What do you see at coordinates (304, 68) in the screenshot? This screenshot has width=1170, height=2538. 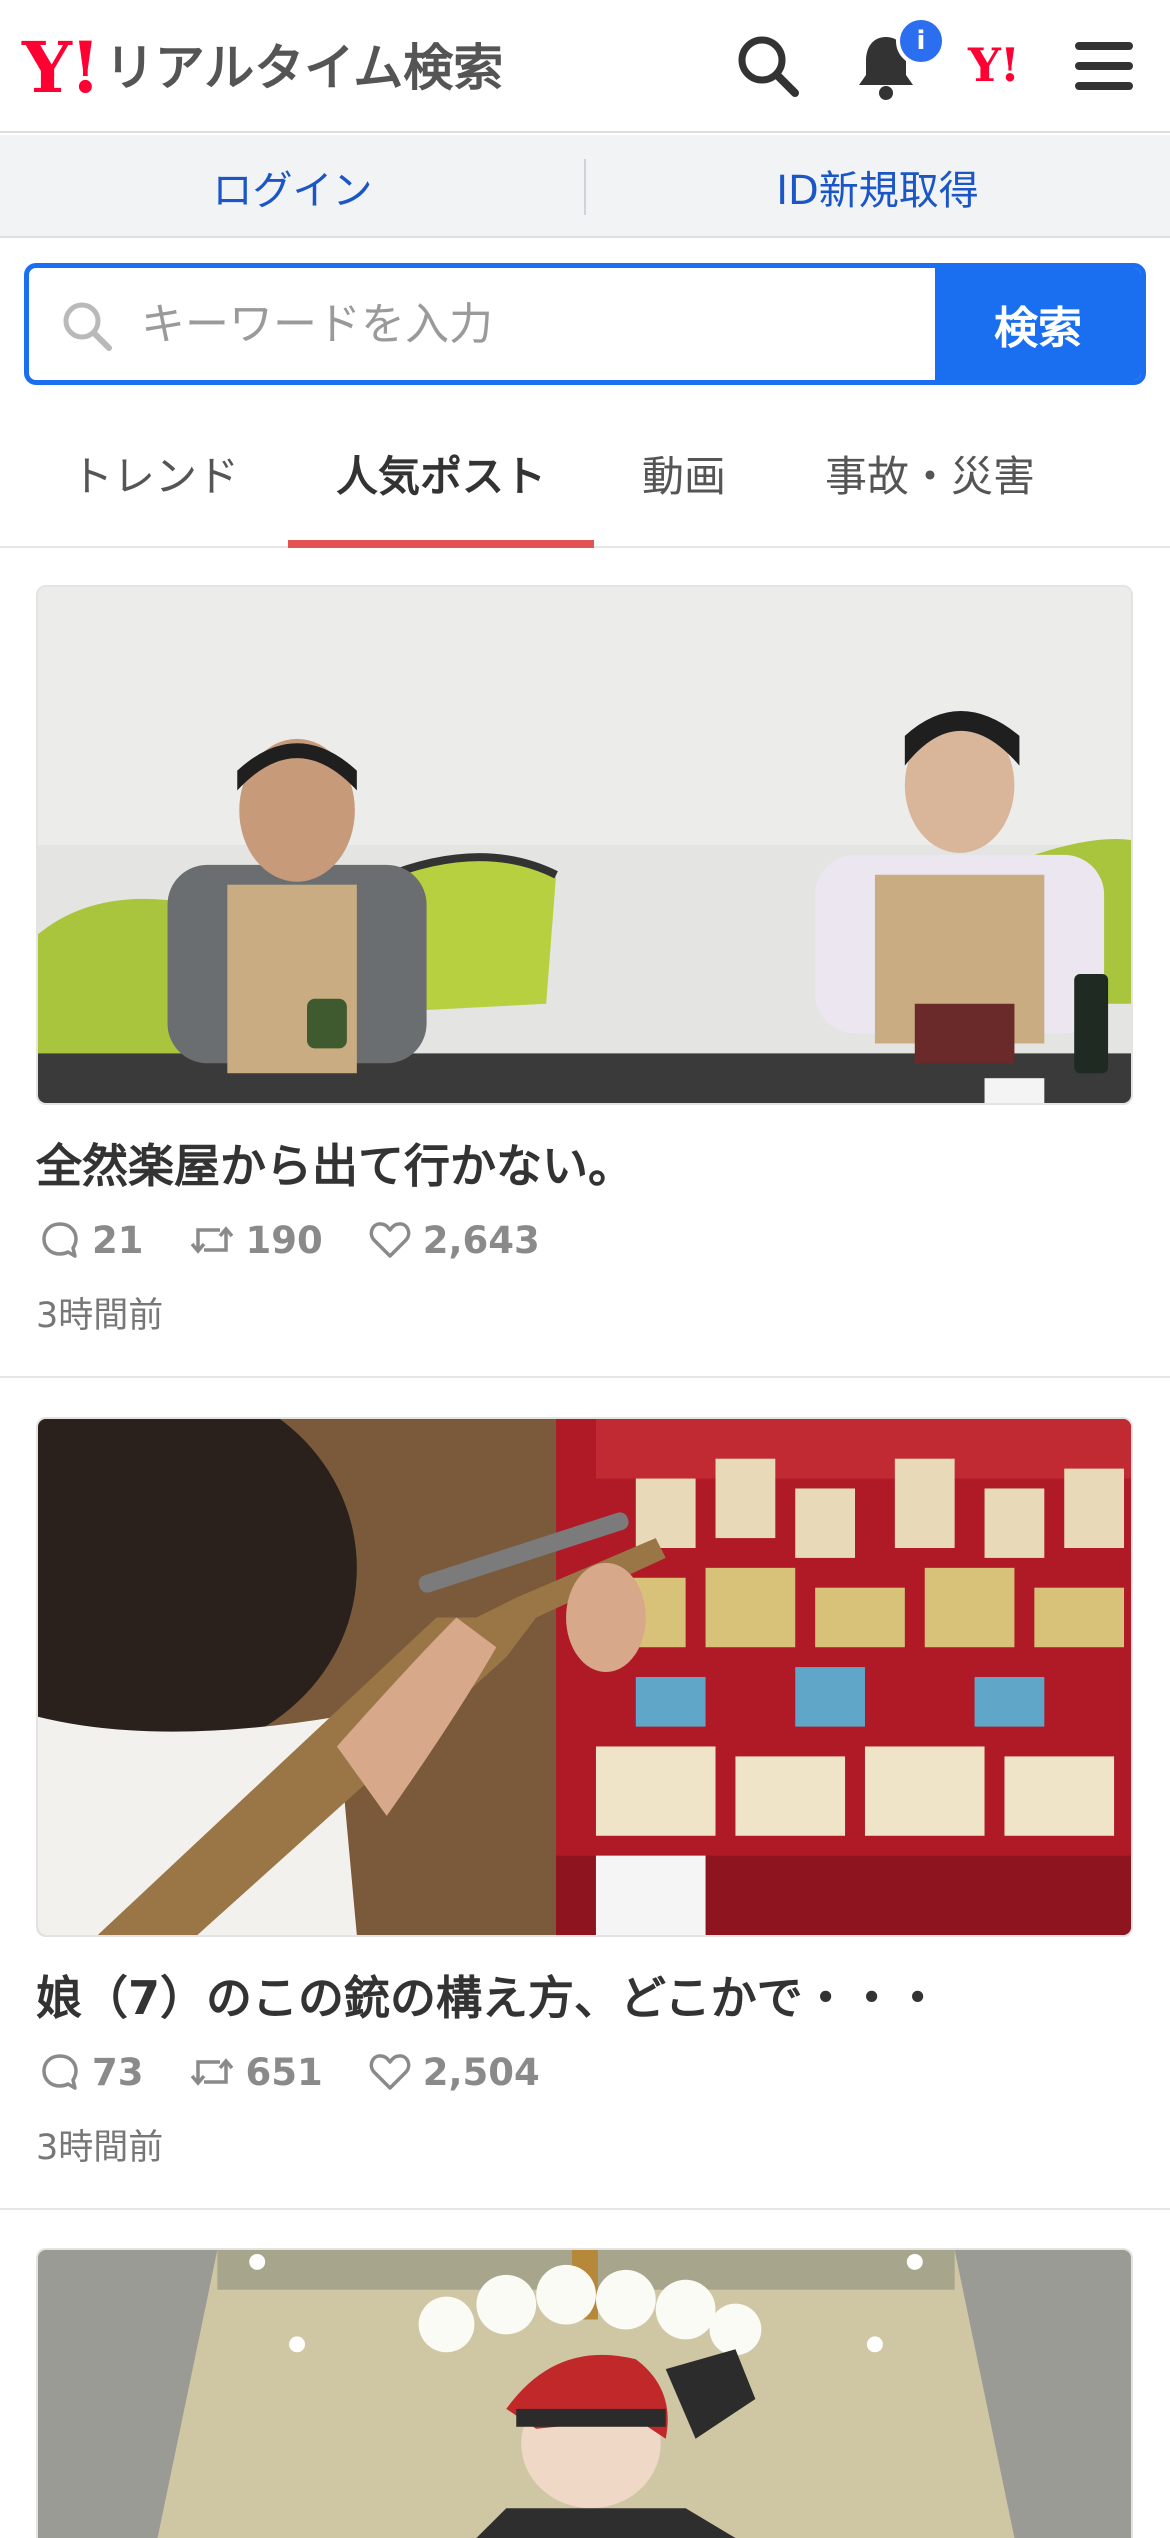 I see `realtime-search-title: リアルタイム検索` at bounding box center [304, 68].